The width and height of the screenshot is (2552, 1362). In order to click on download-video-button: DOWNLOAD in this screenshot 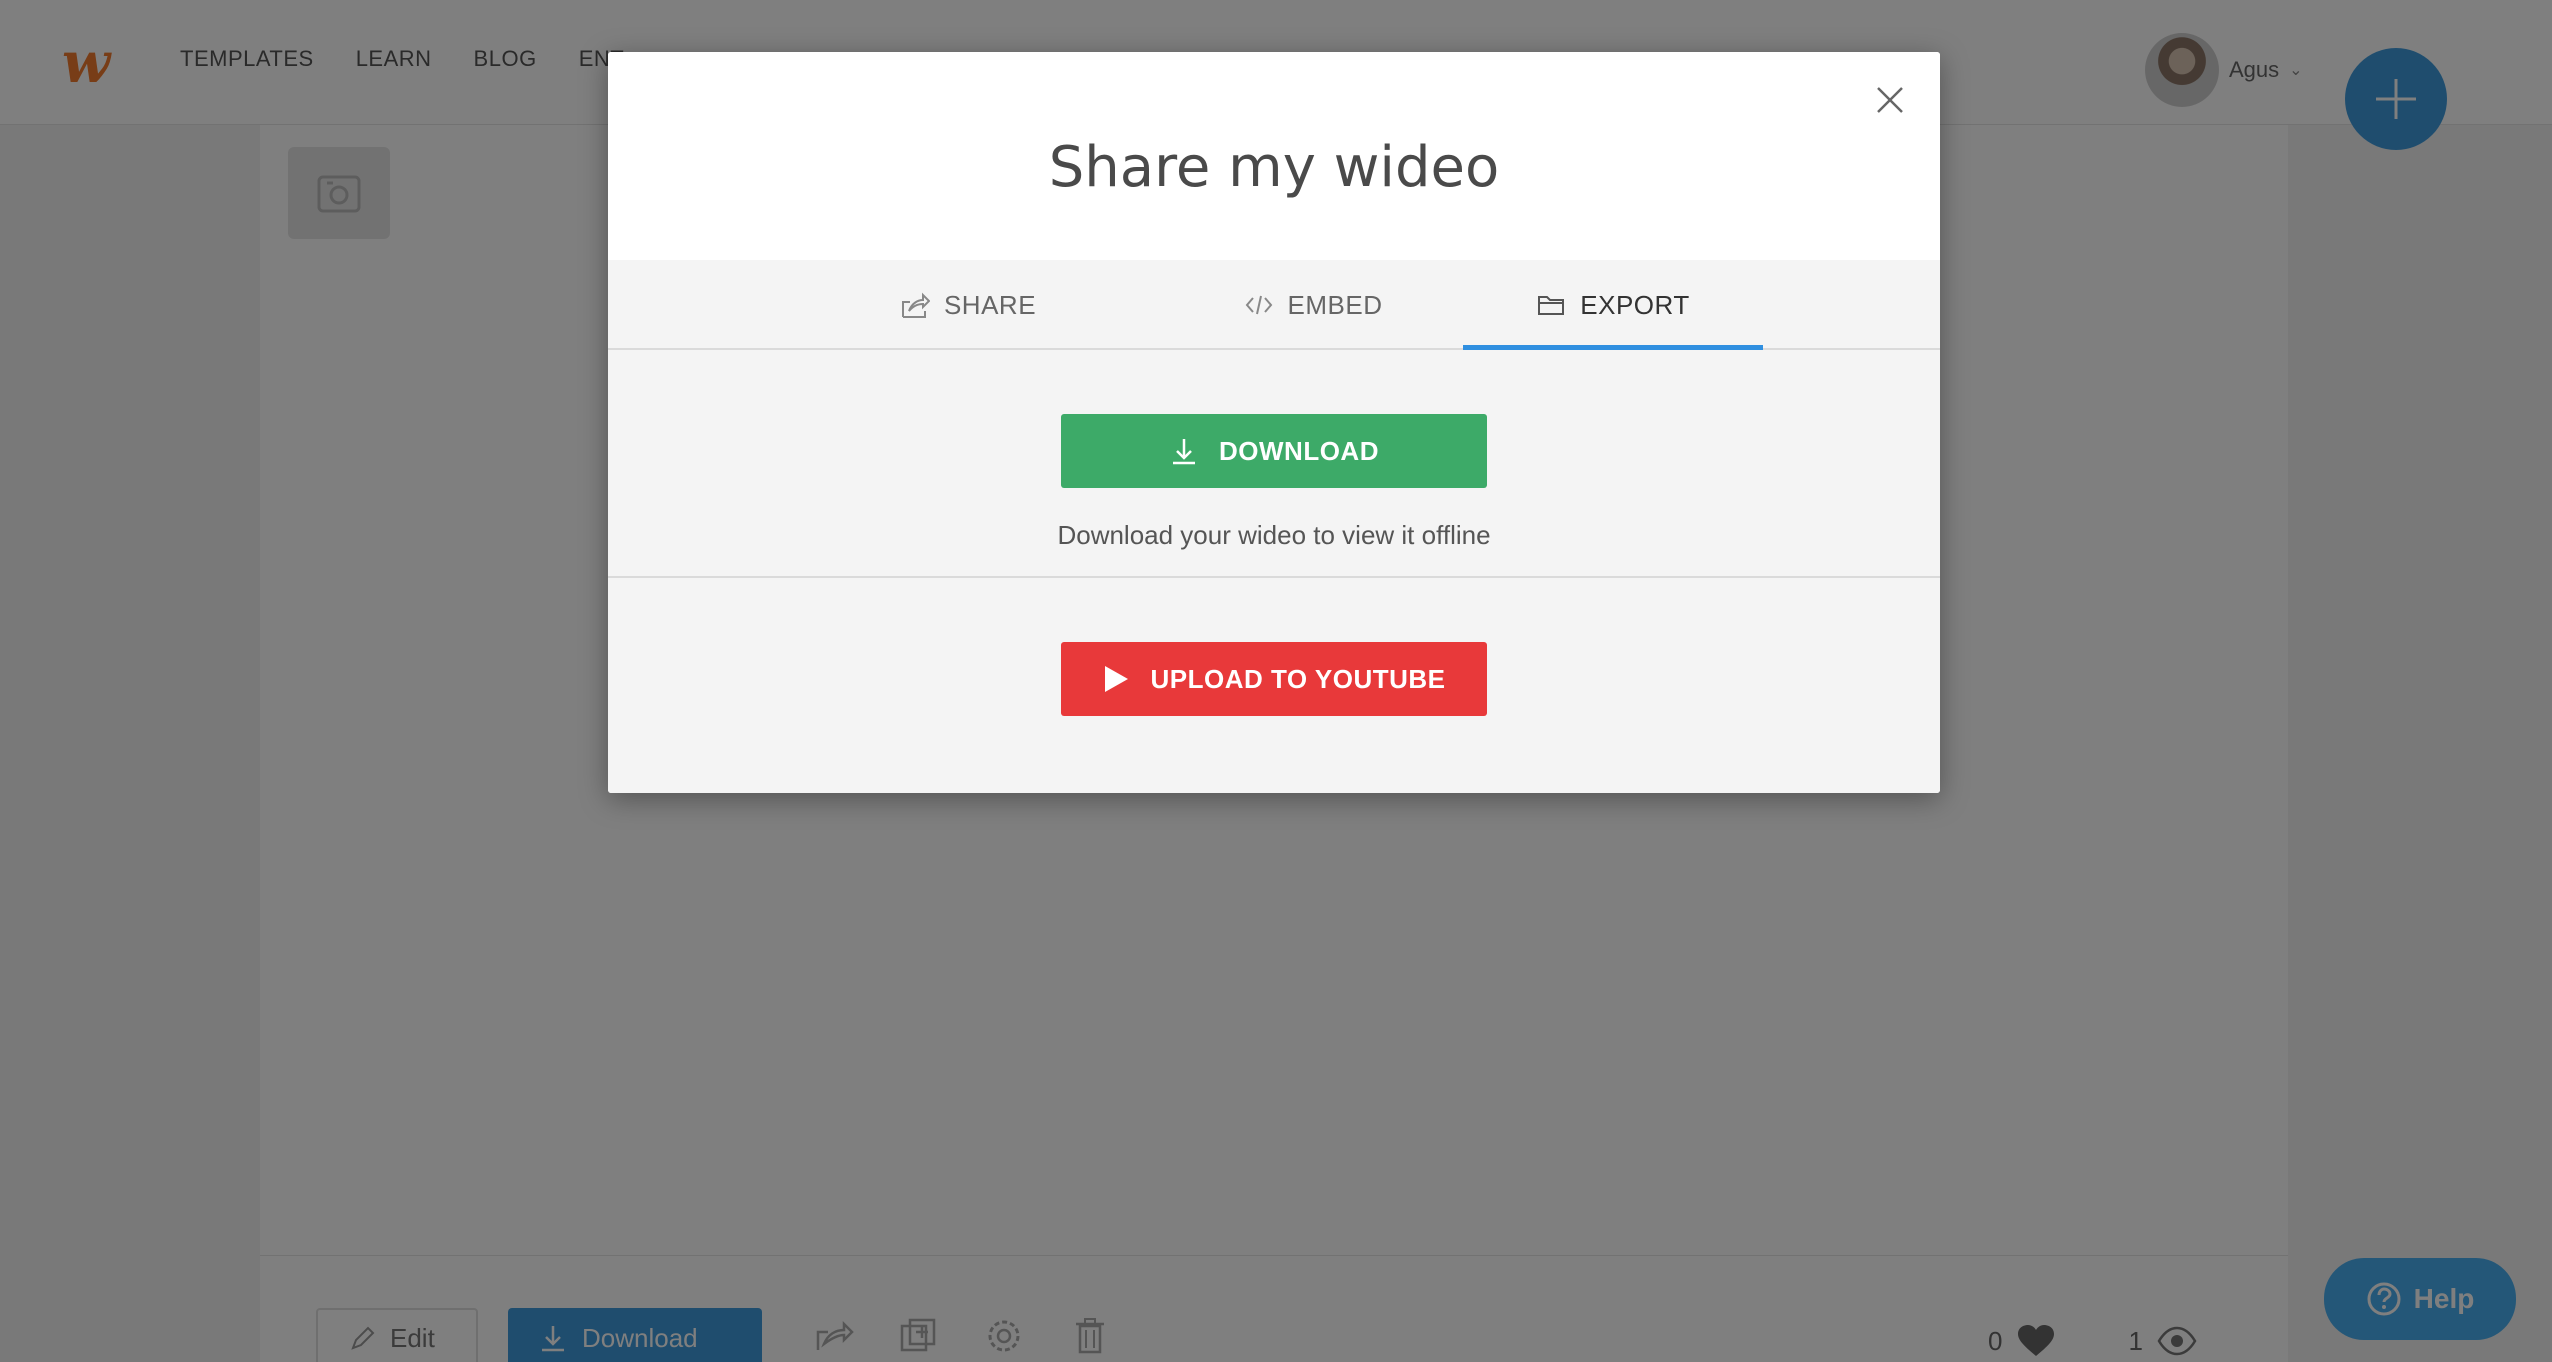, I will do `click(1274, 451)`.